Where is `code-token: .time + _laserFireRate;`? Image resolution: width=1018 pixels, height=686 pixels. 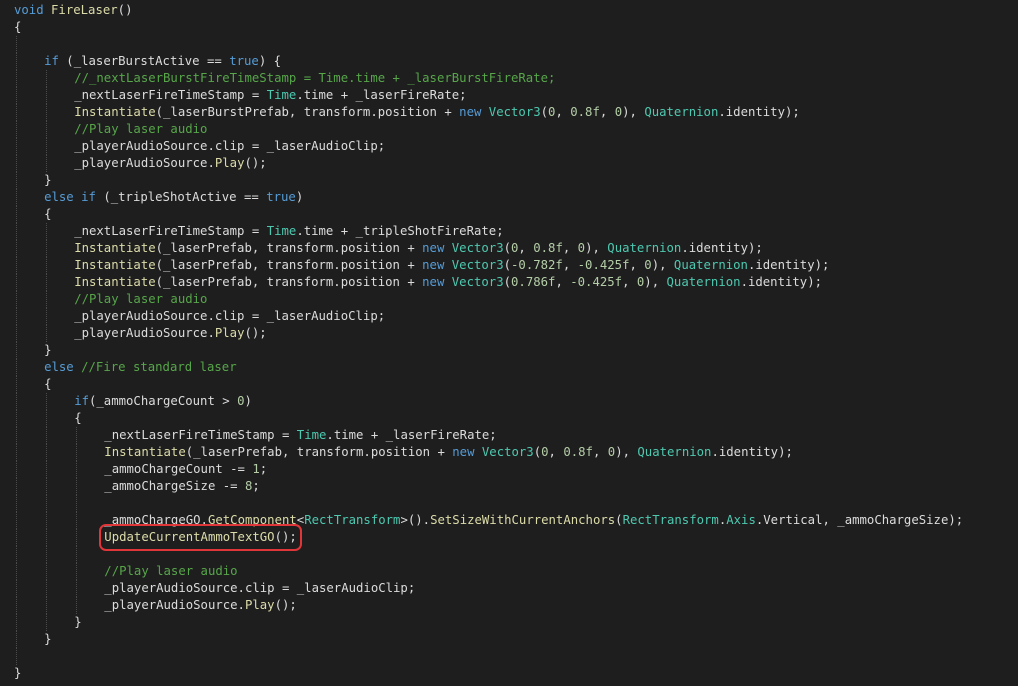 code-token: .time + _laserFireRate; is located at coordinates (381, 95).